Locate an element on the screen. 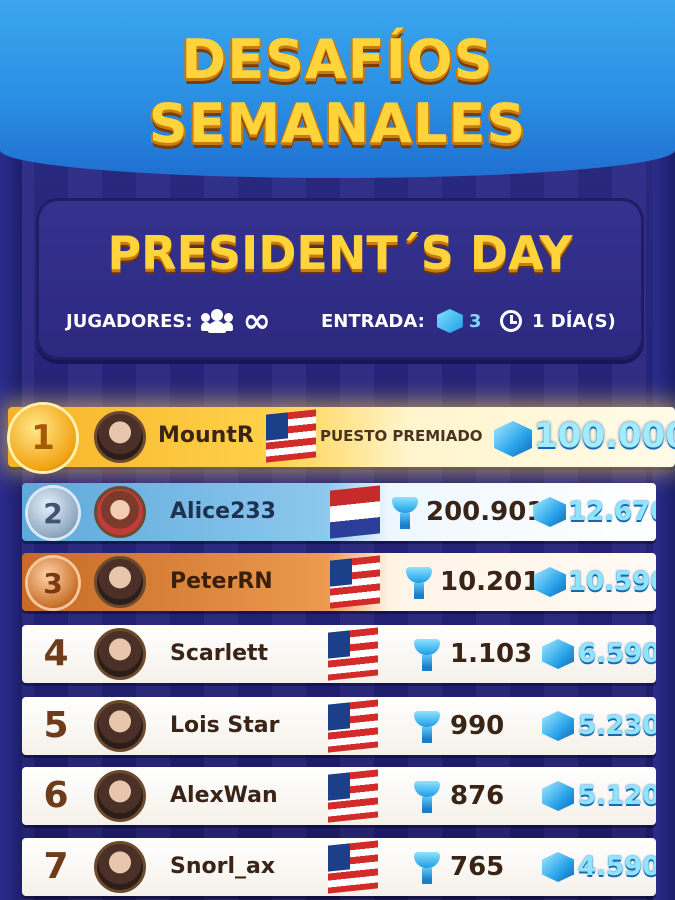 The image size is (675, 900). clock-icon is located at coordinates (511, 321).